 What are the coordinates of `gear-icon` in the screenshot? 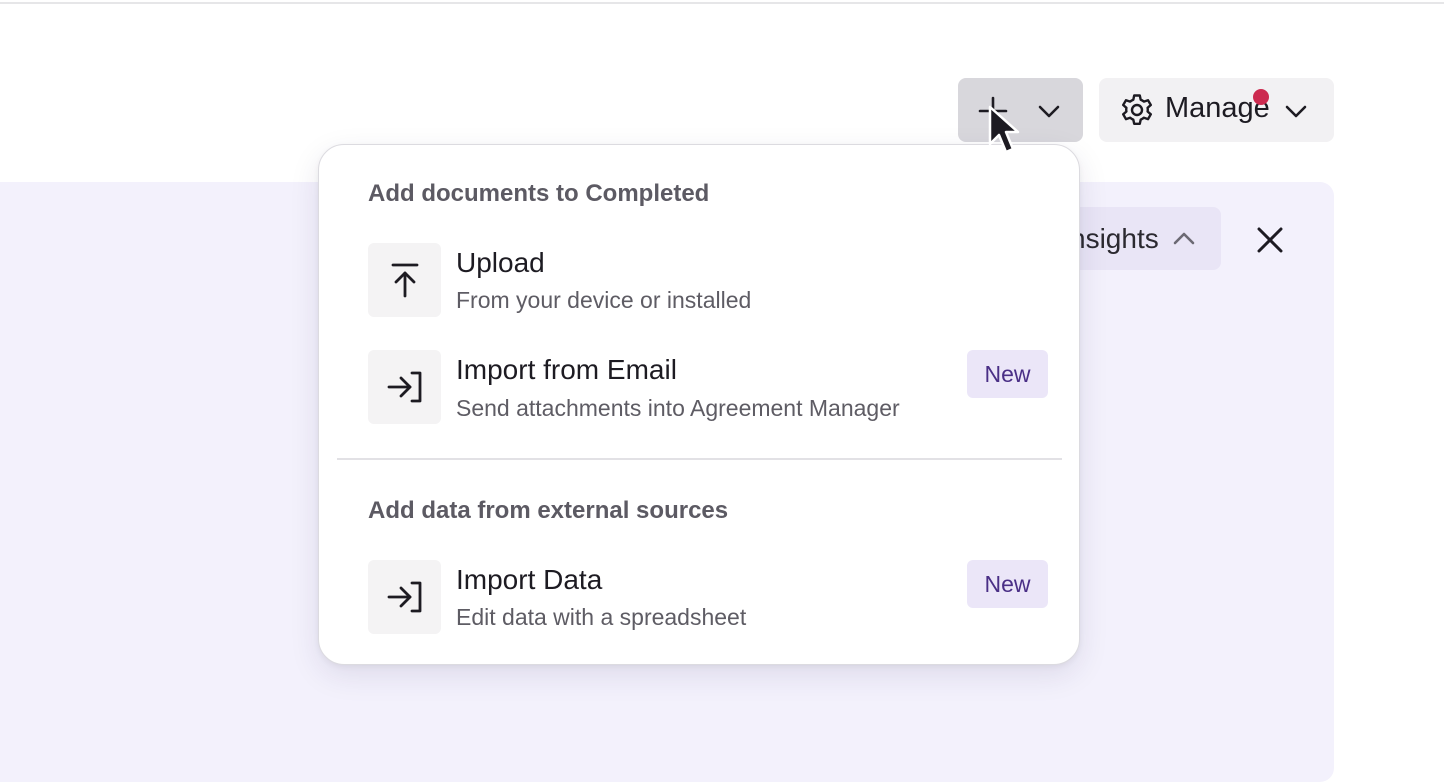 It's located at (1137, 109).